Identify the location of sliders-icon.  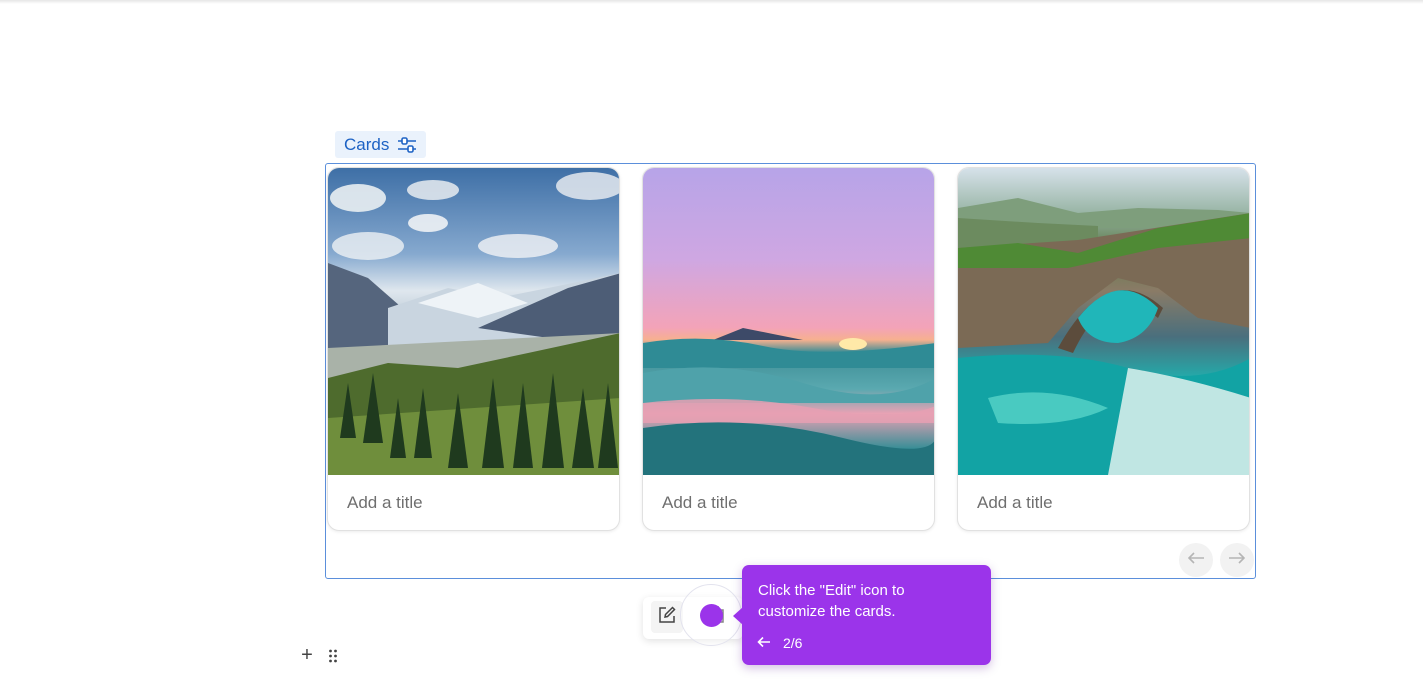
(407, 145).